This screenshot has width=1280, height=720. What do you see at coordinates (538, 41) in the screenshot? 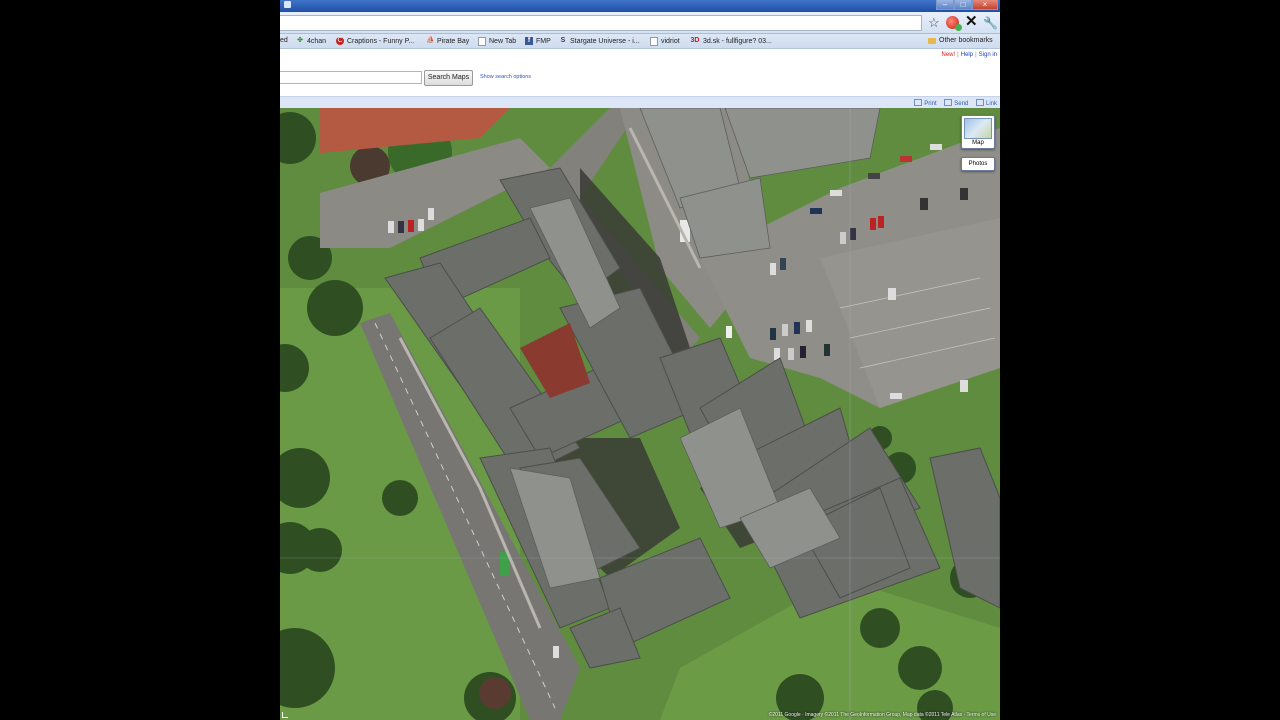
I see `bookmark-item: f FMP` at bounding box center [538, 41].